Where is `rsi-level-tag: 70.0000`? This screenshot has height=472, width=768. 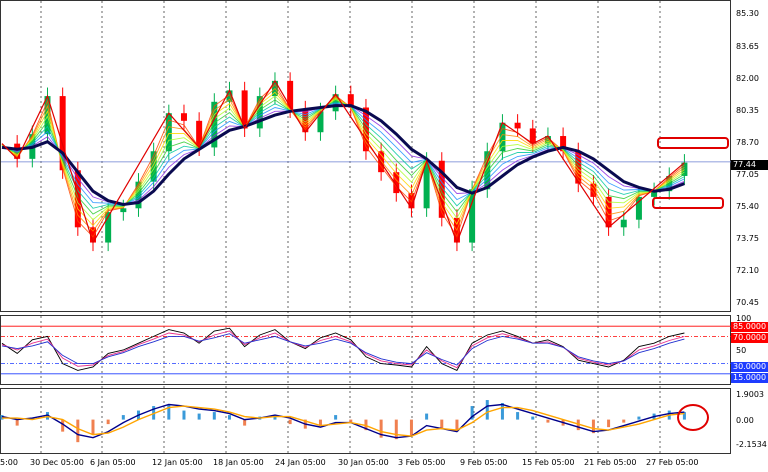 rsi-level-tag: 70.0000 is located at coordinates (749, 338).